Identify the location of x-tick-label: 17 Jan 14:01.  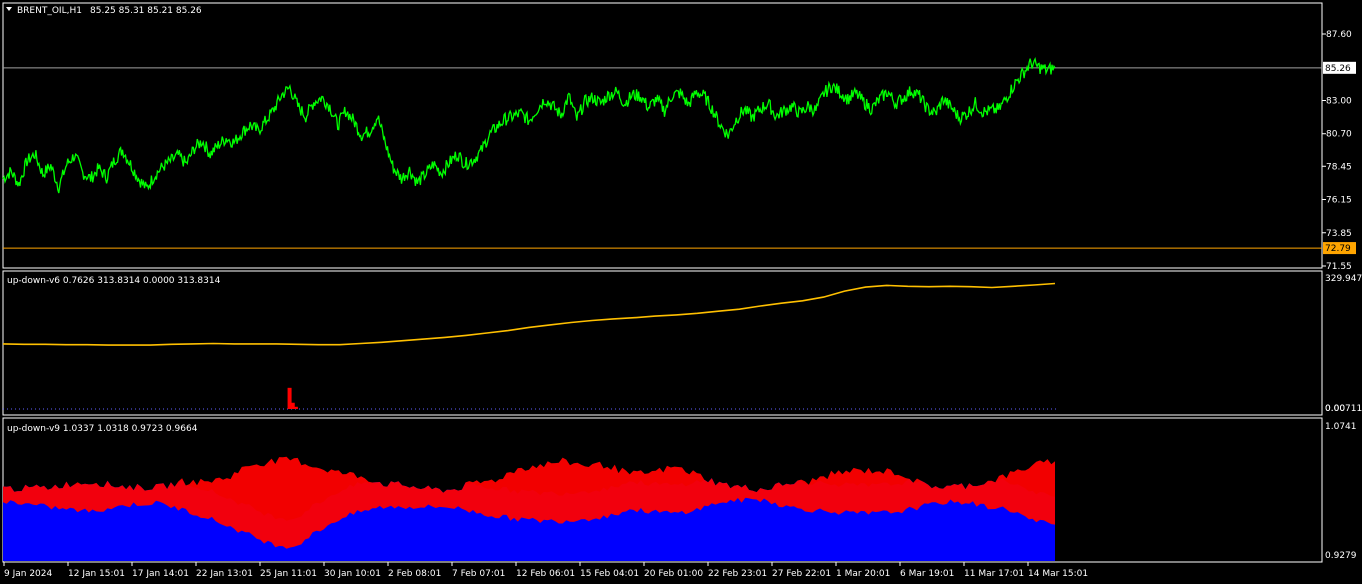
(160, 574).